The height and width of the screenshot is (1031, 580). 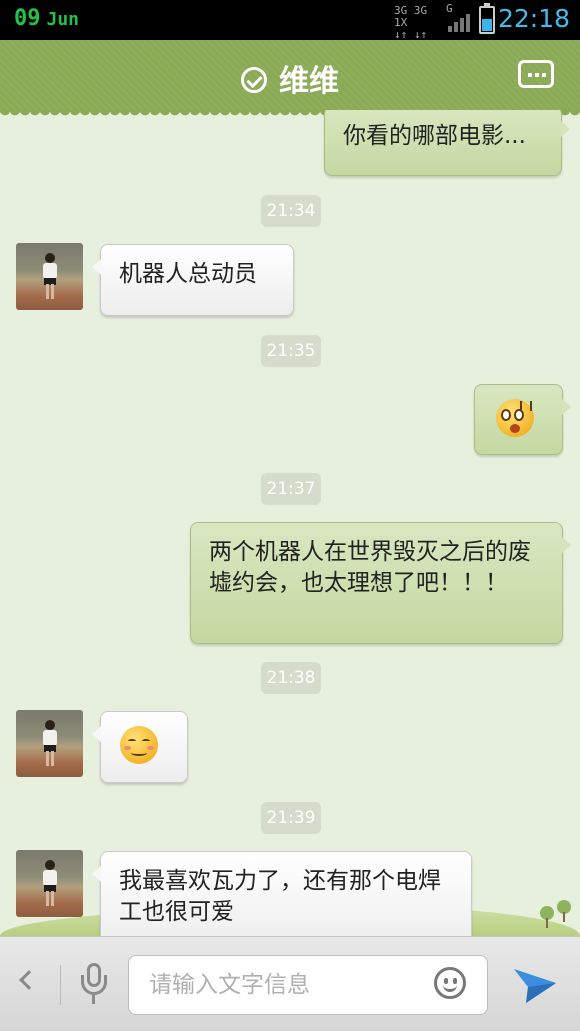 I want to click on microphone-icon, so click(x=94, y=986).